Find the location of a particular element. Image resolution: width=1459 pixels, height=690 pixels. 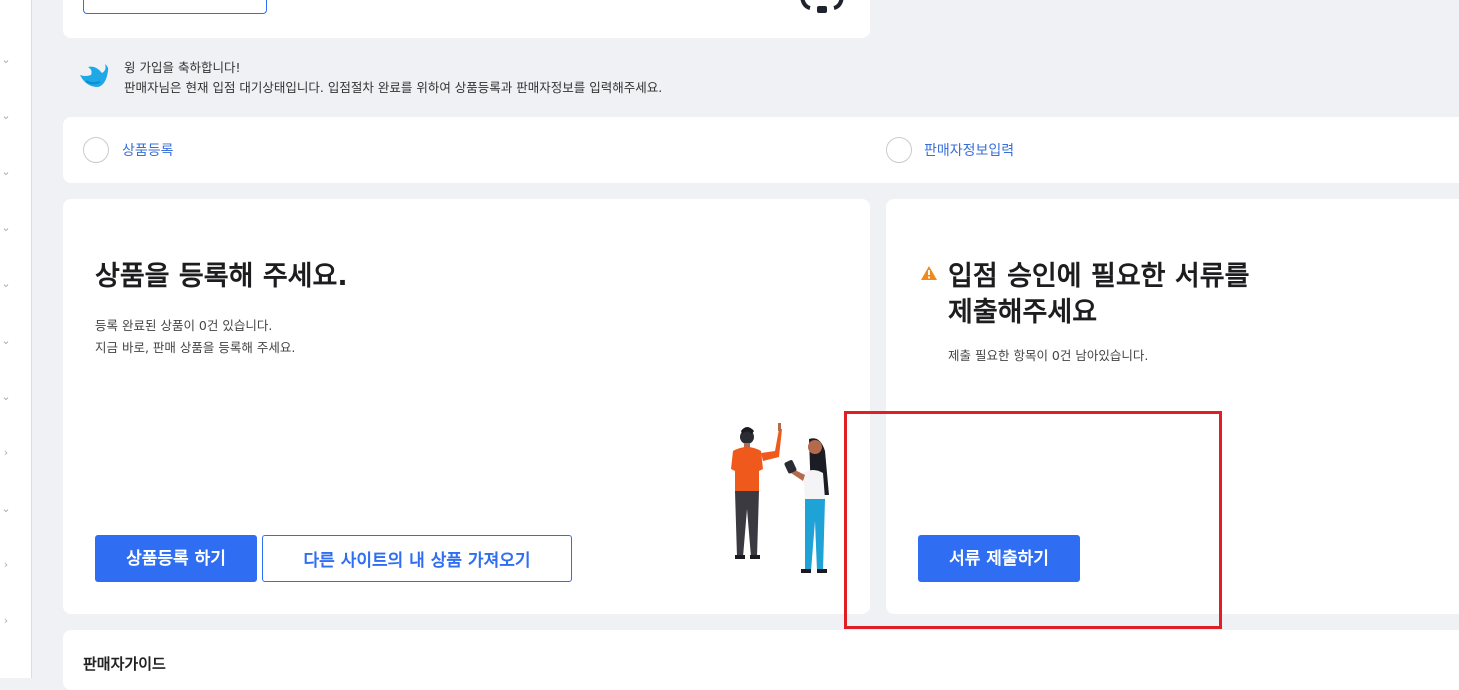

bird-icon is located at coordinates (94, 75).